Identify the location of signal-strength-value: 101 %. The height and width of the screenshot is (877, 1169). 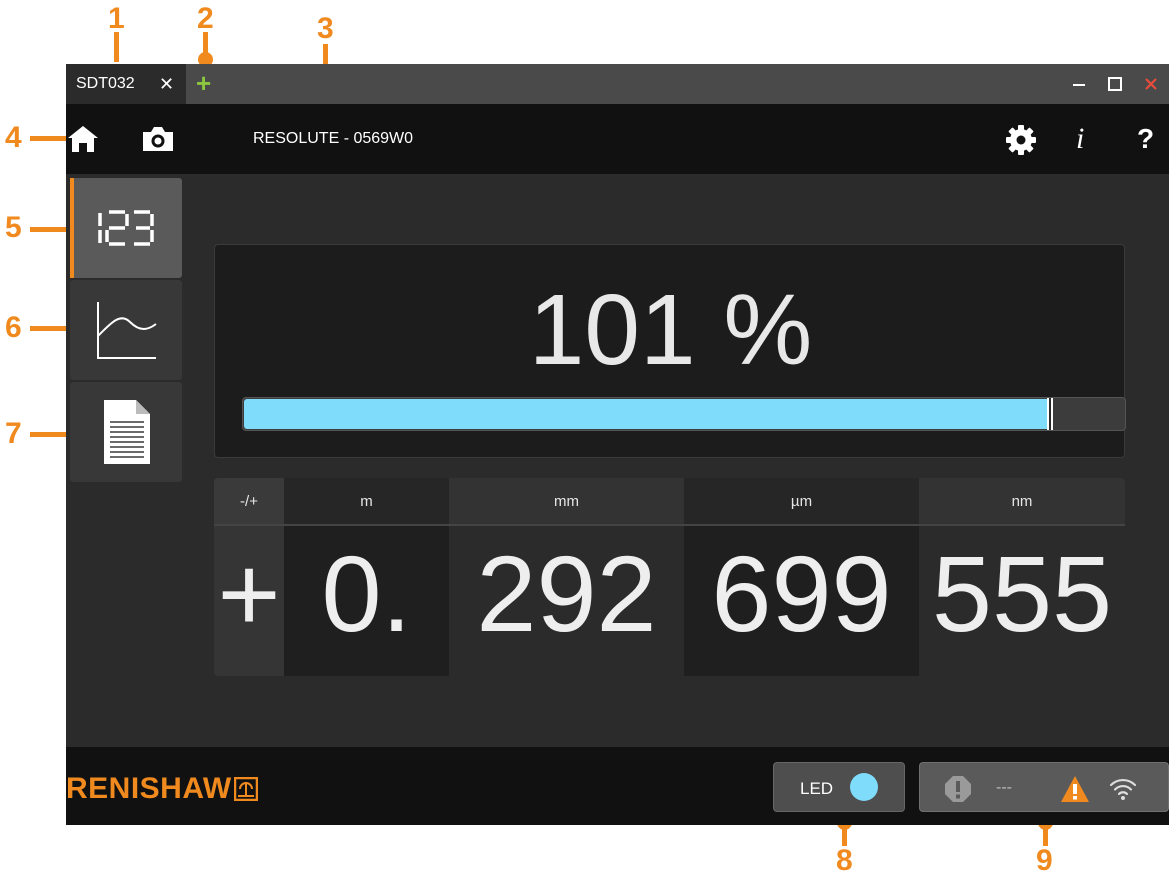
(670, 330).